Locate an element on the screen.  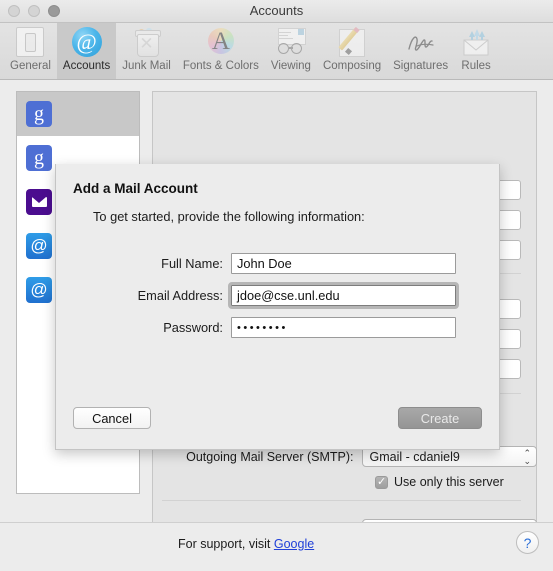
email-address-label: Email Address: is located at coordinates (180, 295).